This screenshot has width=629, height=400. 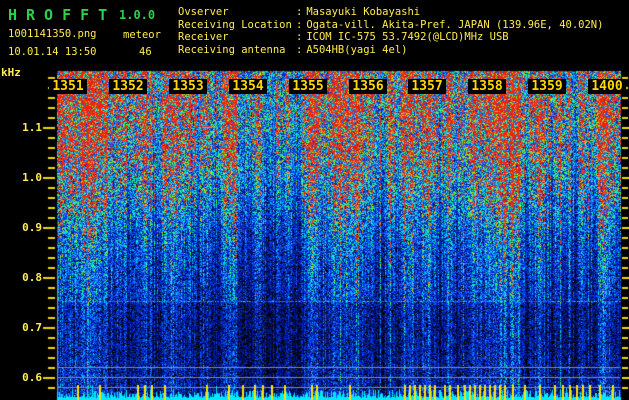 What do you see at coordinates (427, 86) in the screenshot?
I see `time-tick-label: 1357` at bounding box center [427, 86].